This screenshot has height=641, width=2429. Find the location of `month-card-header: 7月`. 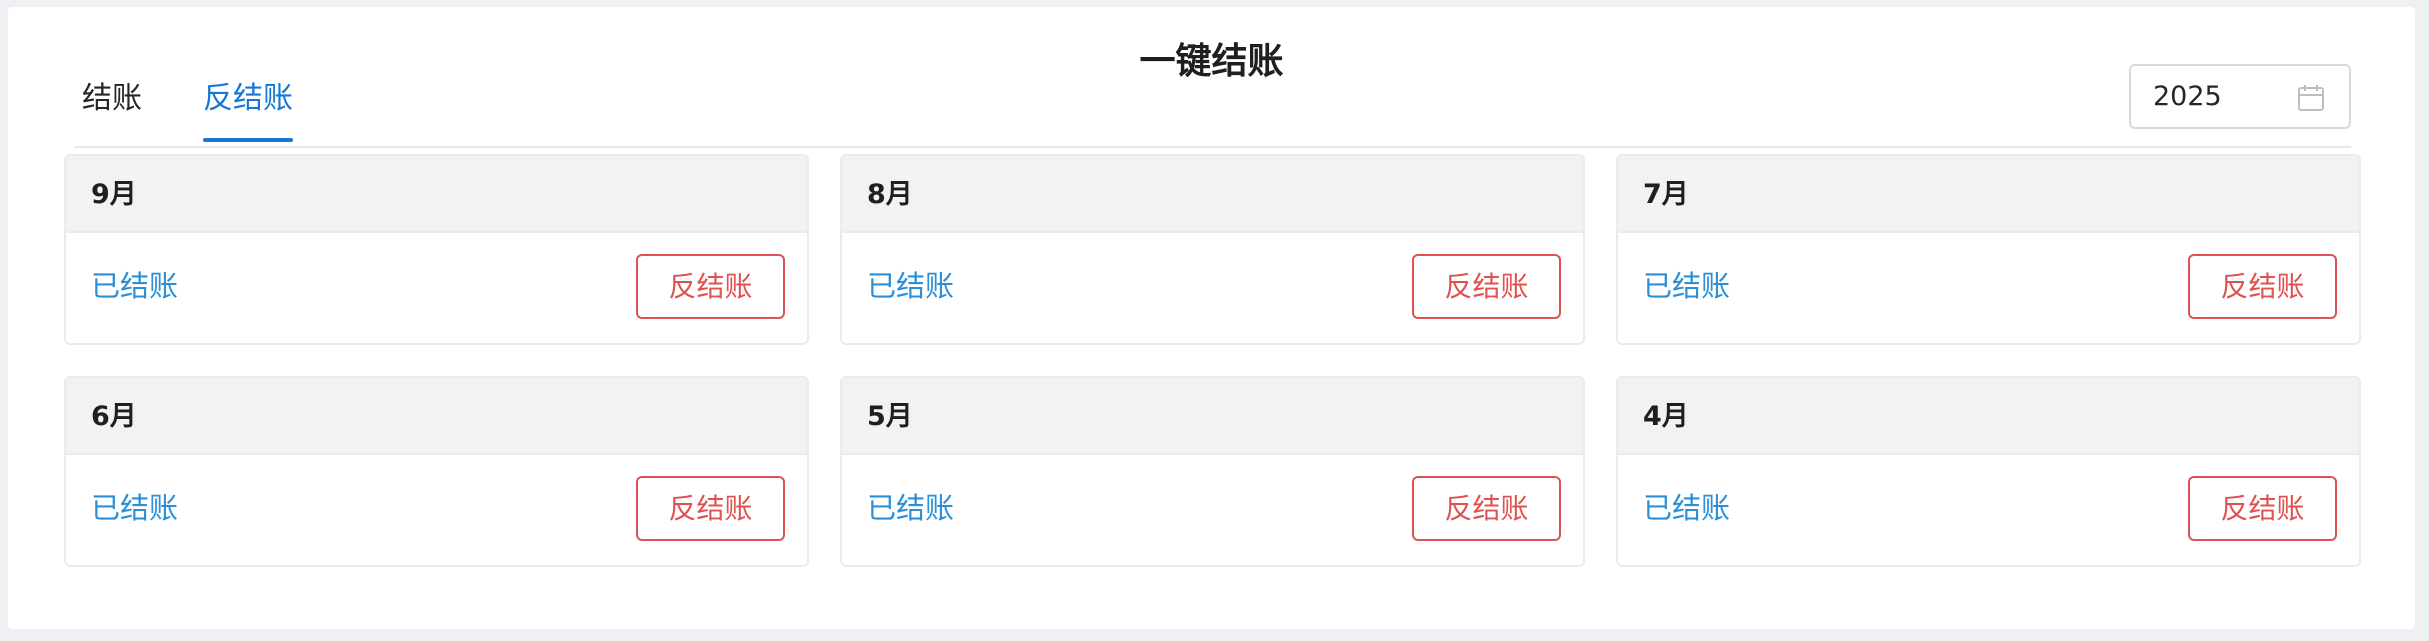

month-card-header: 7月 is located at coordinates (1988, 194).